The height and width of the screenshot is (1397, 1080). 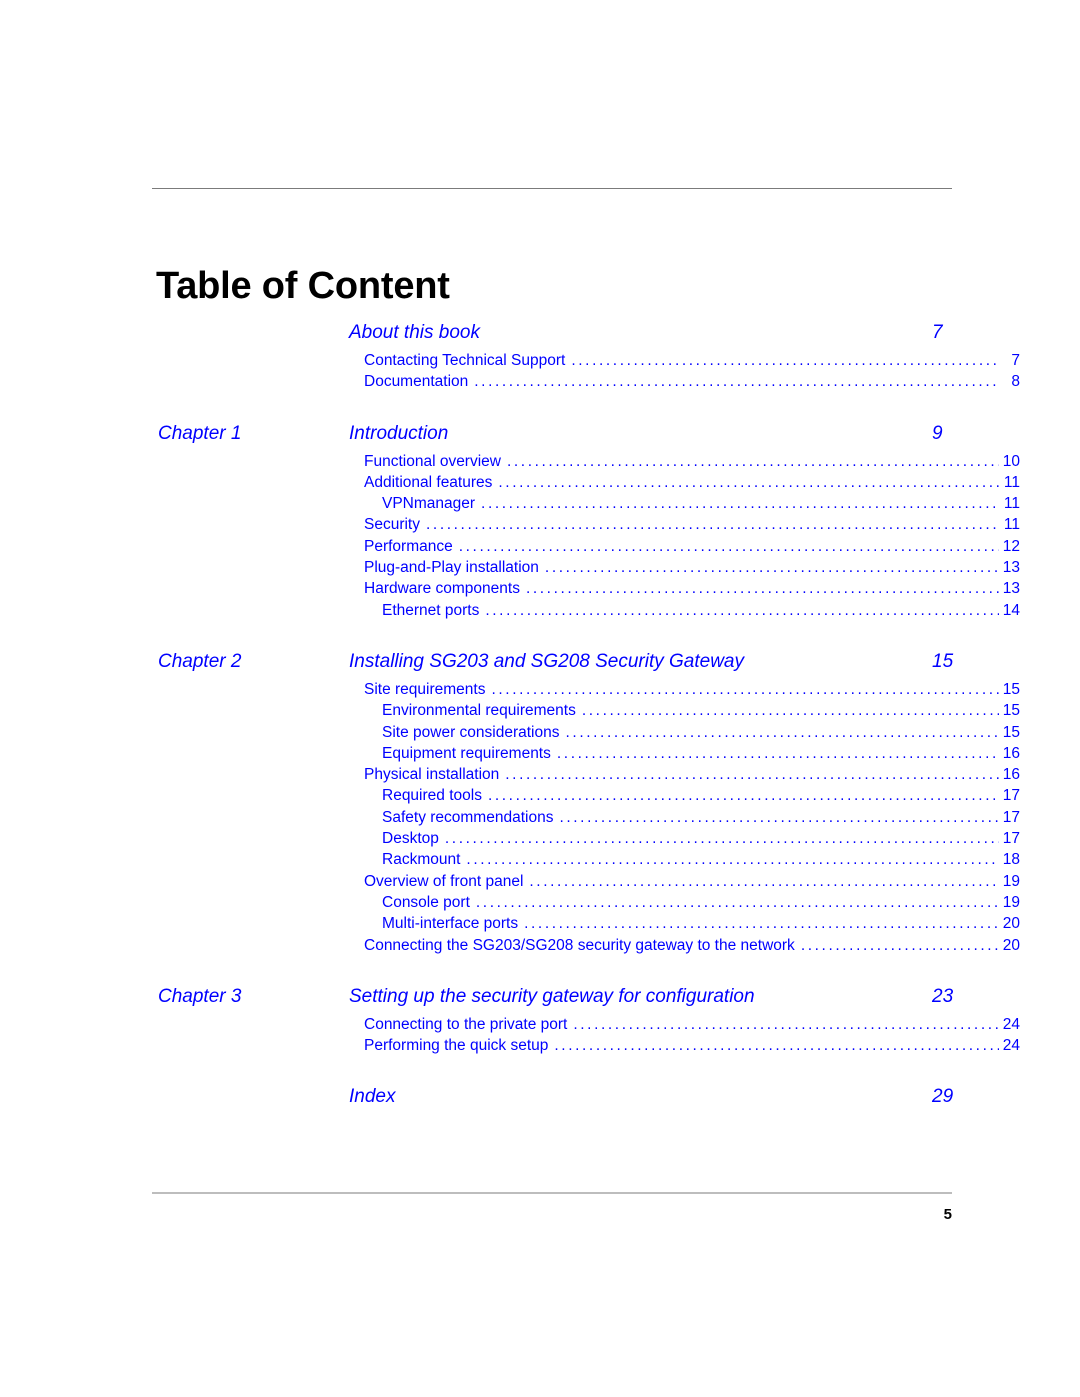 I want to click on toc-entry-label: Performance, so click(x=408, y=546).